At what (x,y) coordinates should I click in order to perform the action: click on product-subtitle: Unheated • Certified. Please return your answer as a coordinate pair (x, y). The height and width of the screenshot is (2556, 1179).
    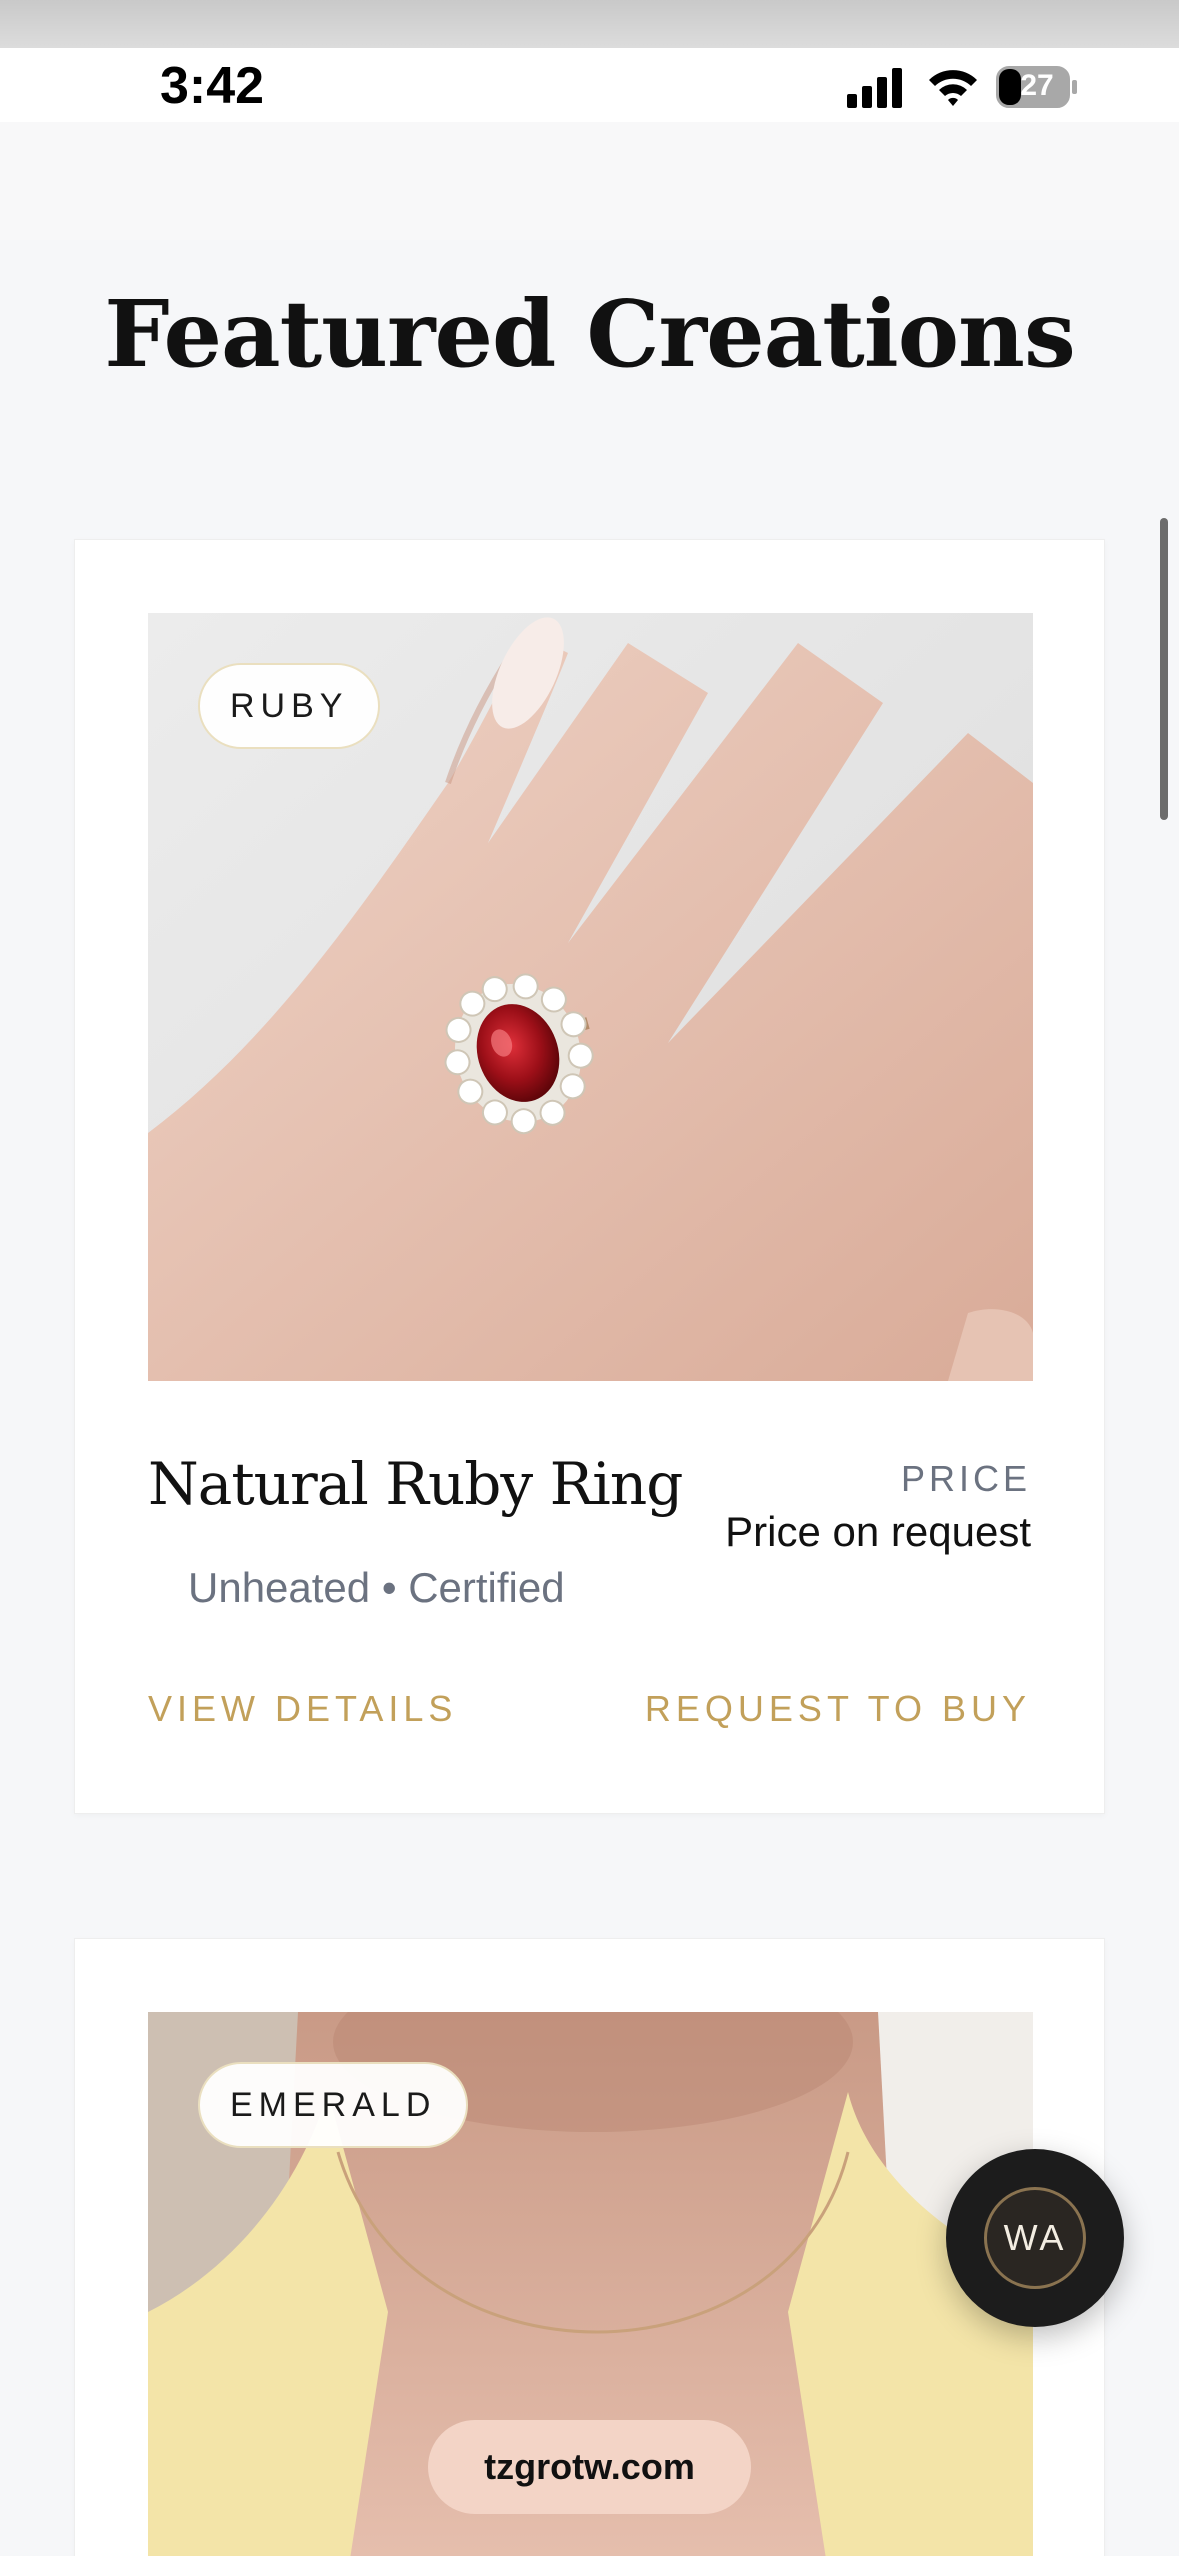
    Looking at the image, I should click on (376, 1587).